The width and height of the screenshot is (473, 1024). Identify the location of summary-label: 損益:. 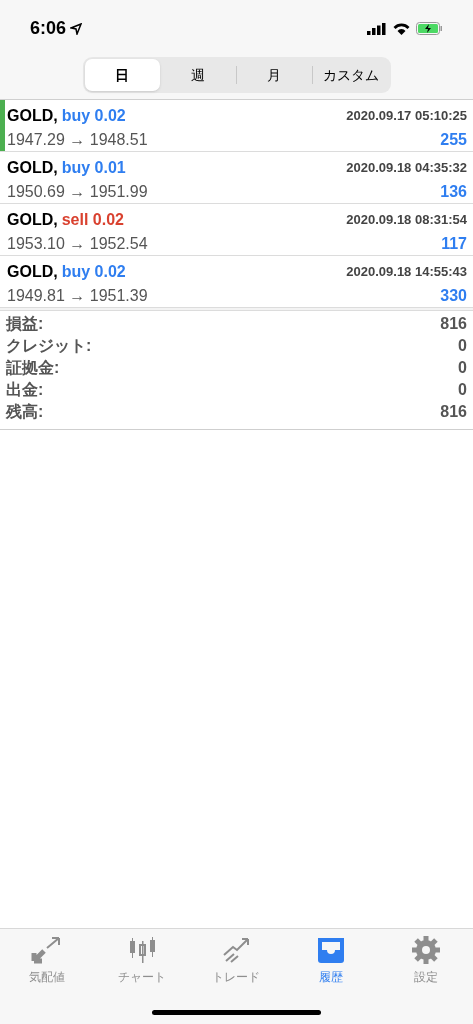
(25, 324).